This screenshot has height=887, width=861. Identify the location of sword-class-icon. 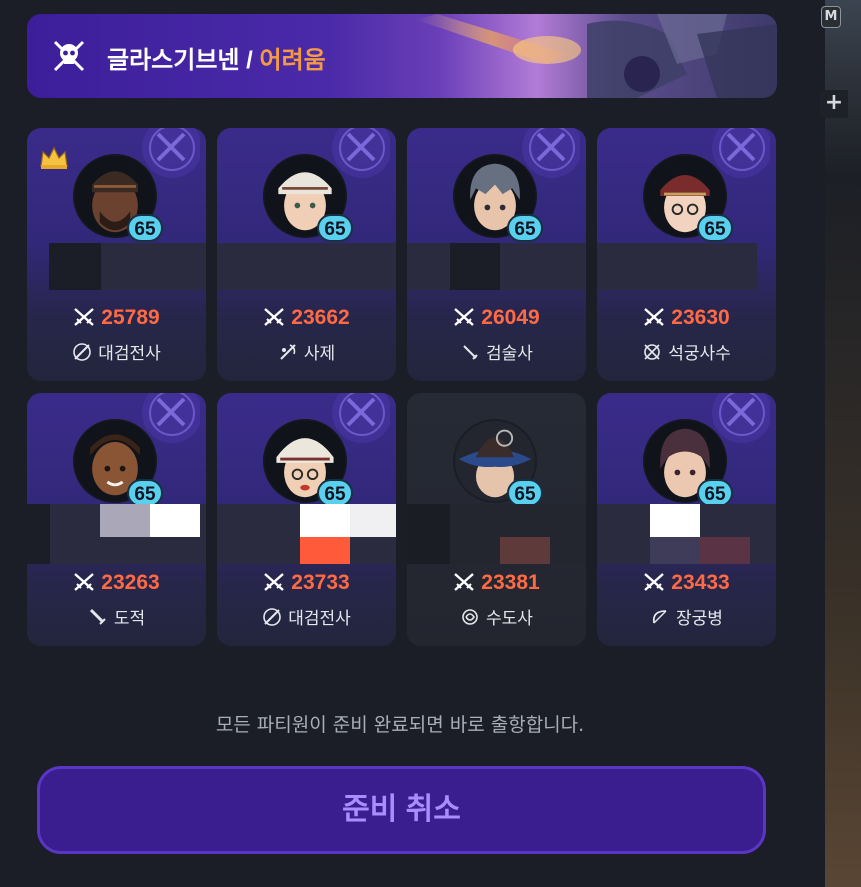
(470, 352).